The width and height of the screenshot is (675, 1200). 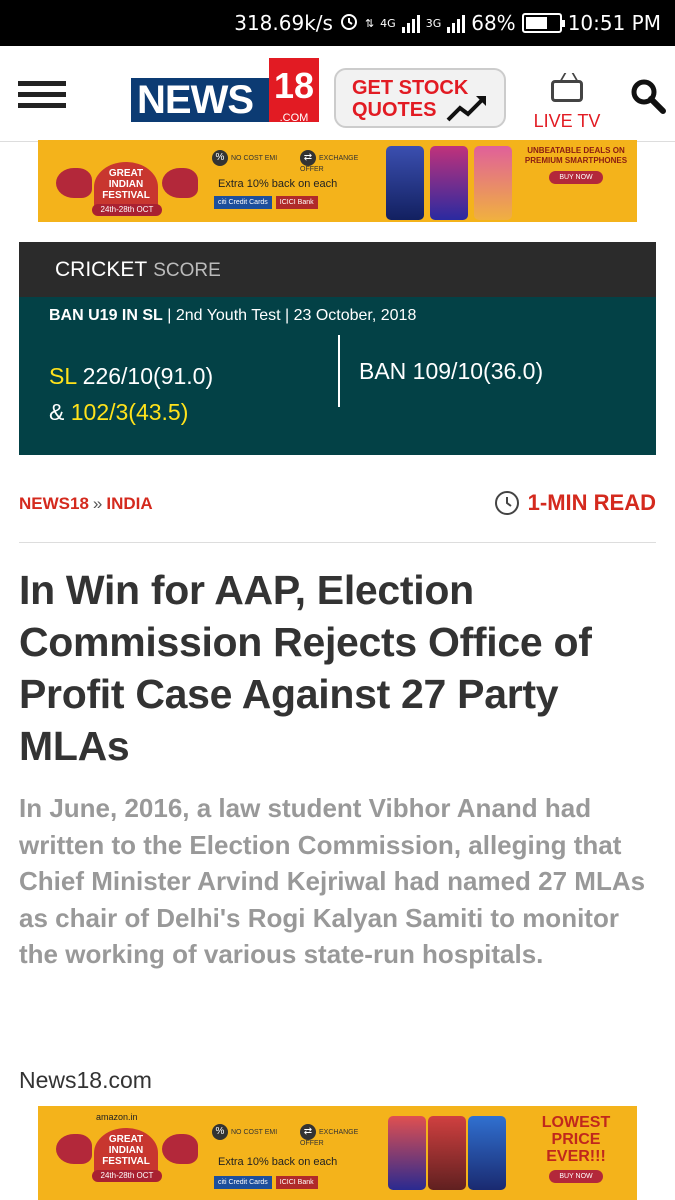 I want to click on festival-badge: GREAT INDIAN FESTIVAL 24th-28th OCT, so click(x=127, y=182).